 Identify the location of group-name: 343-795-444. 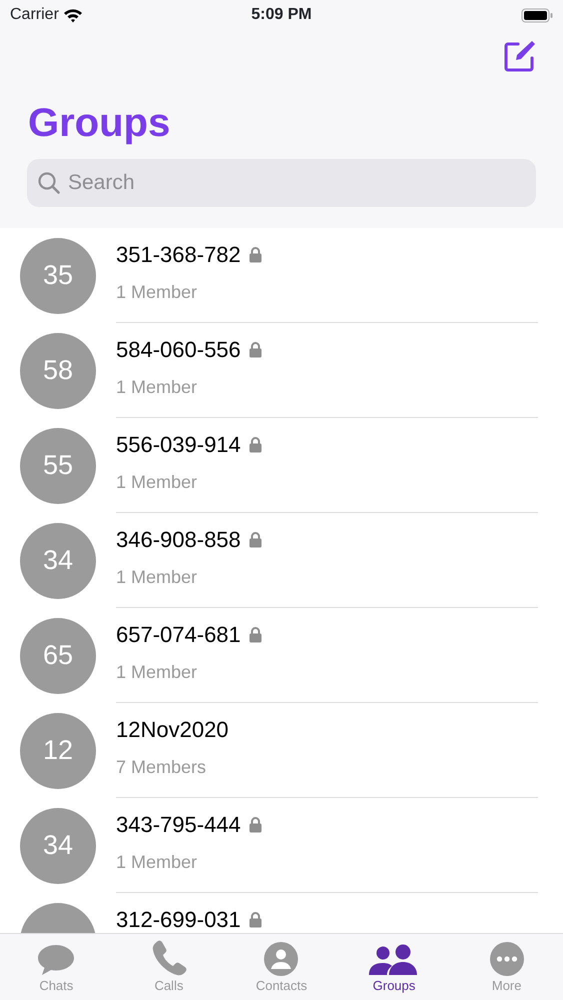
(178, 825).